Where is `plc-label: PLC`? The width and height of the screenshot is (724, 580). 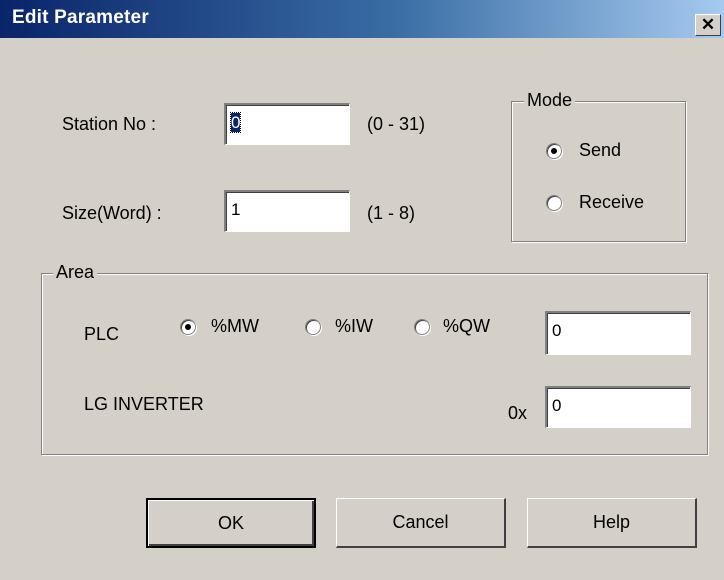
plc-label: PLC is located at coordinates (102, 334).